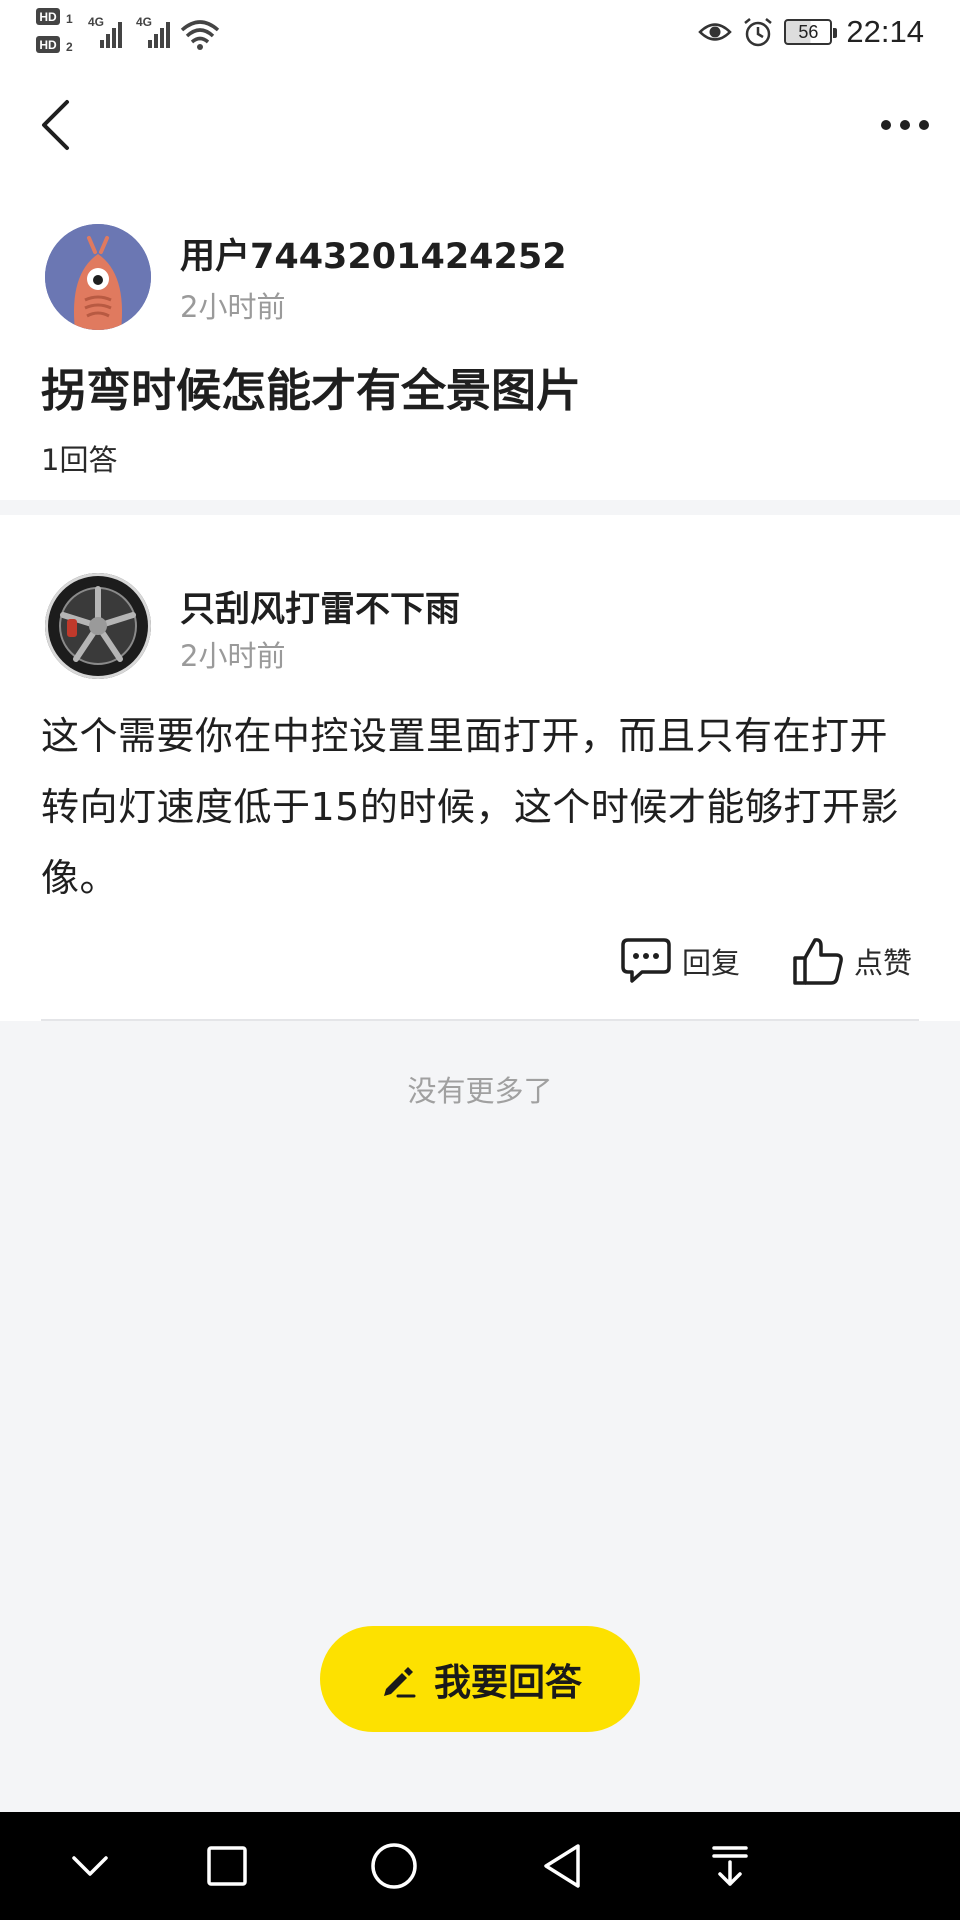  I want to click on answer-actions: 回复 点赞, so click(766, 961).